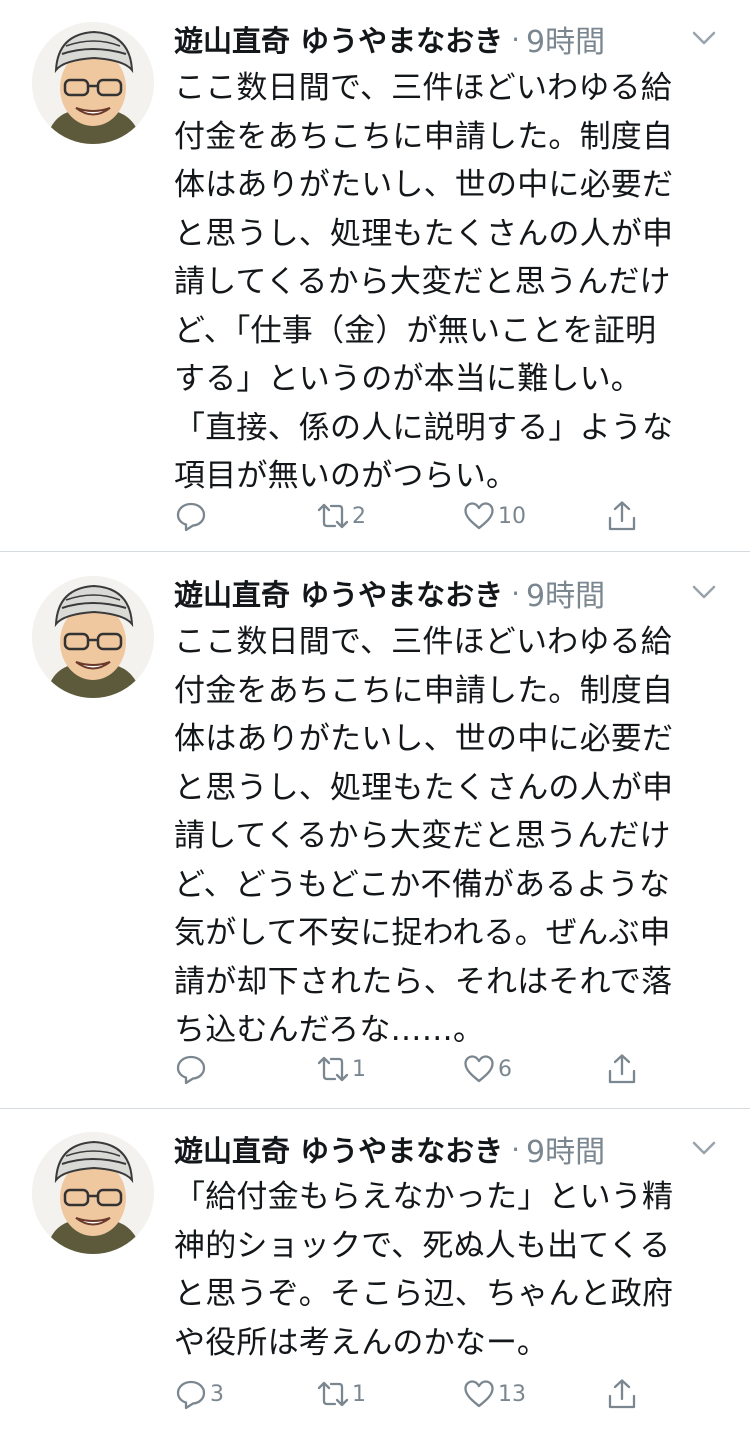  I want to click on retweet-button: 2, so click(341, 516).